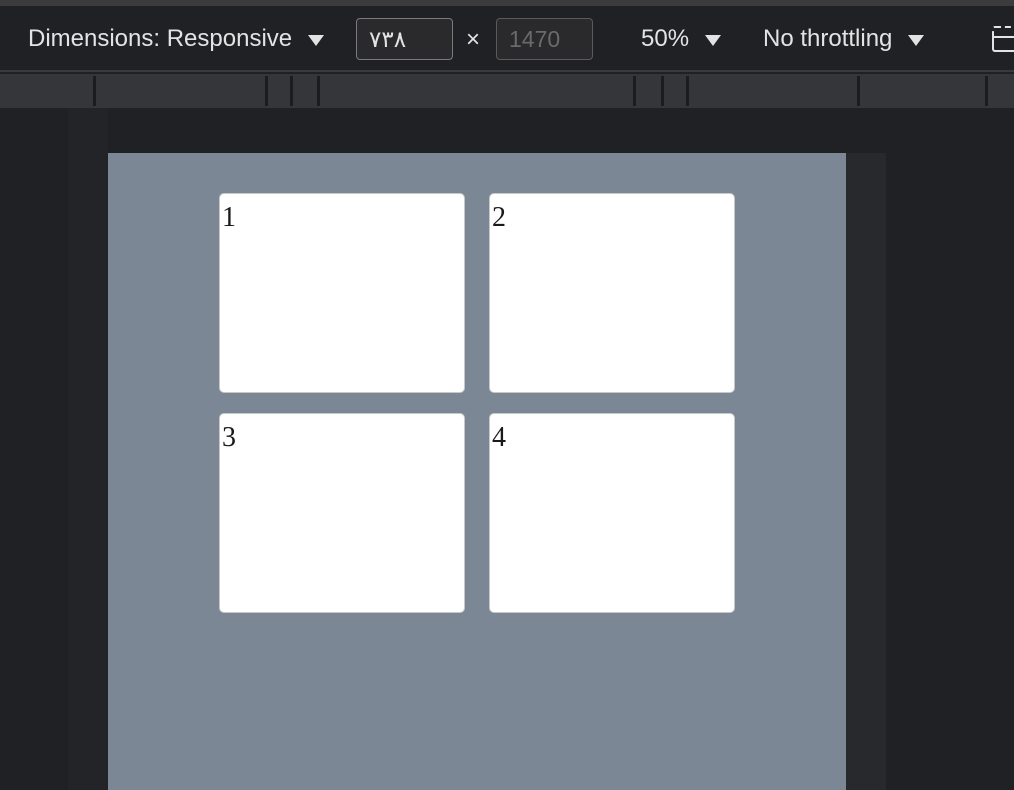 Image resolution: width=1014 pixels, height=790 pixels. What do you see at coordinates (342, 293) in the screenshot?
I see `grid-card-1: 1` at bounding box center [342, 293].